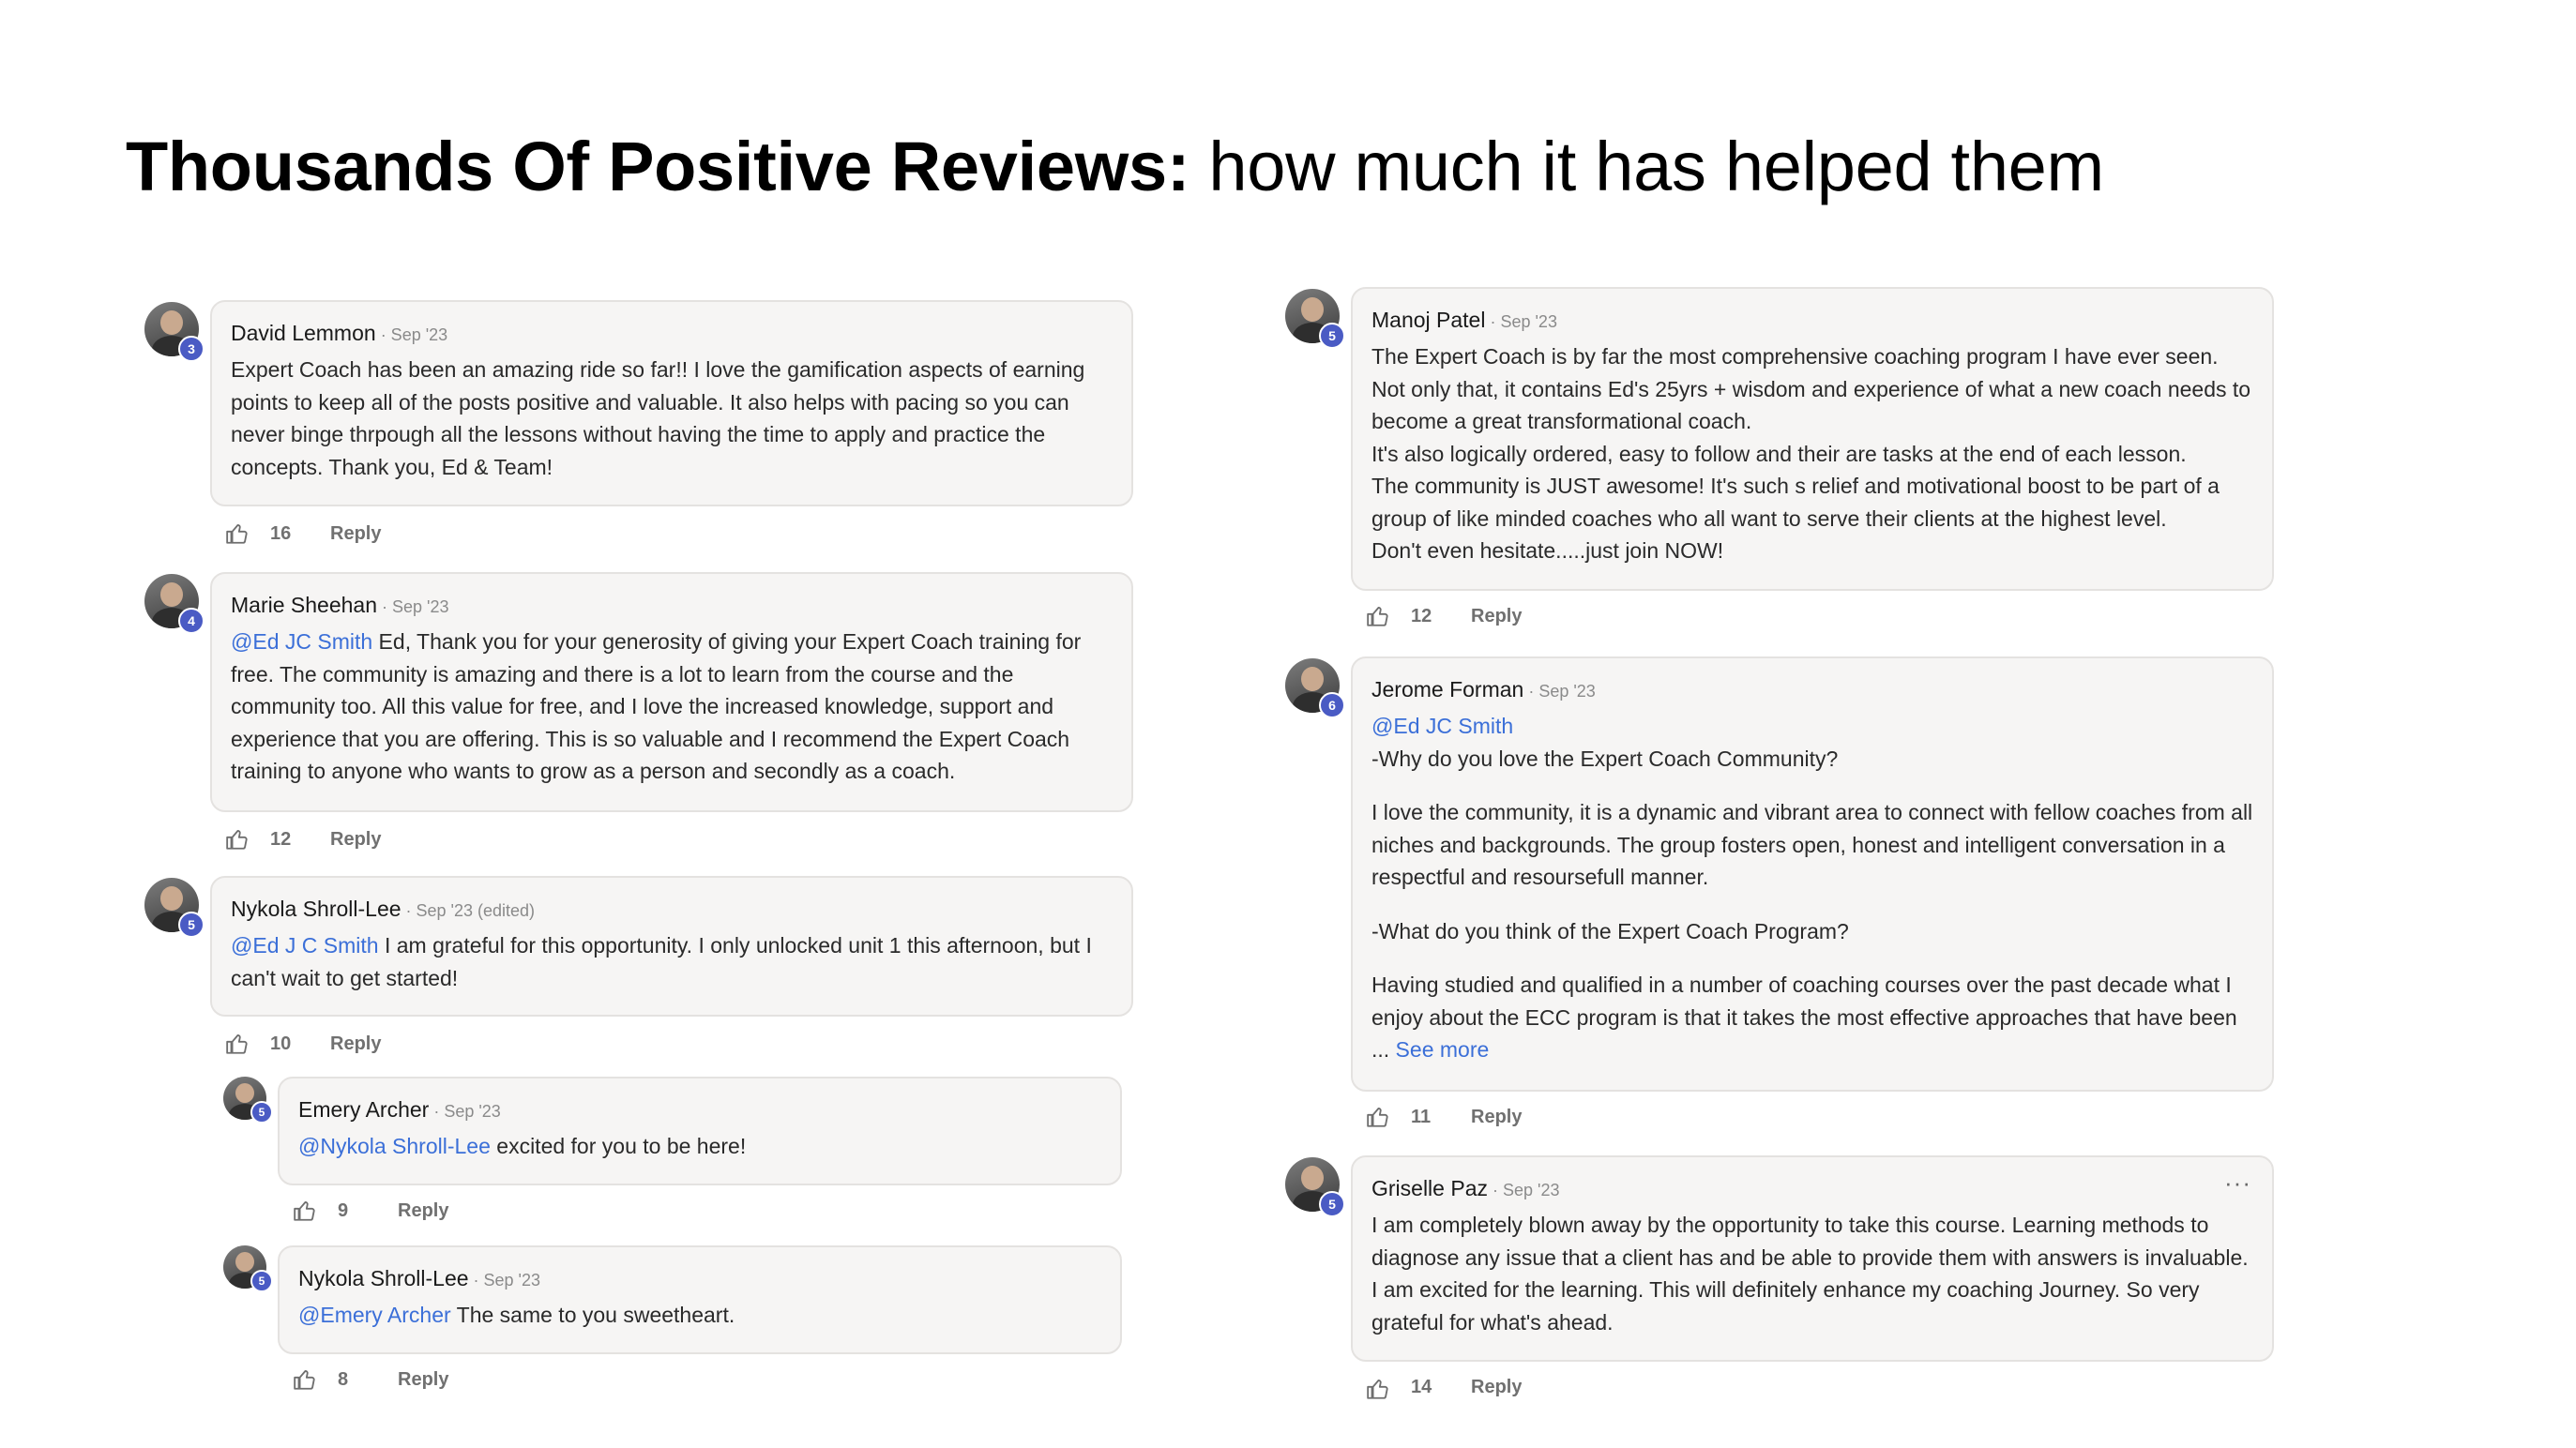  I want to click on mention-link: @Nykola Shroll-Lee, so click(394, 1146).